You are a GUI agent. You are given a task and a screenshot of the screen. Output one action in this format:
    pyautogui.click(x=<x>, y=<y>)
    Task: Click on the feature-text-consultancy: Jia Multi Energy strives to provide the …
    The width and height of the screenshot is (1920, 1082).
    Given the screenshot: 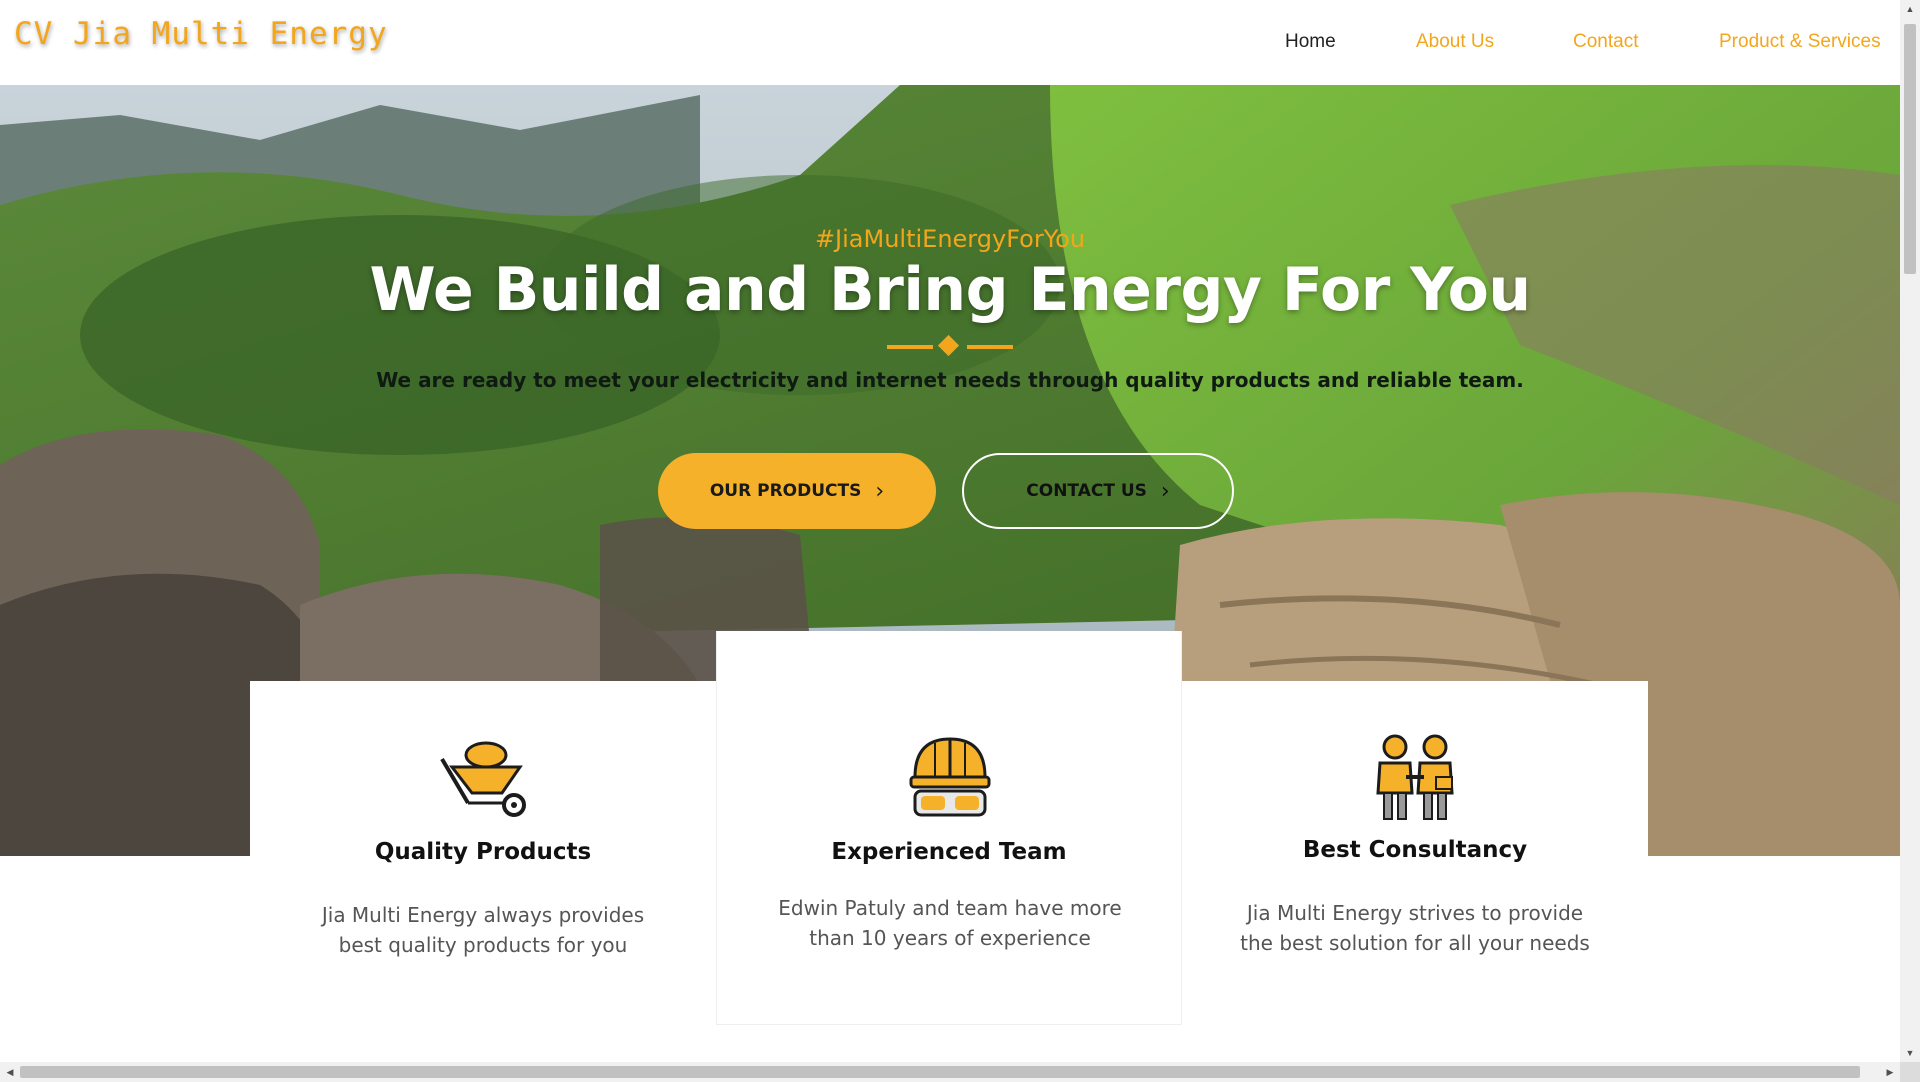 What is the action you would take?
    pyautogui.click(x=1415, y=928)
    